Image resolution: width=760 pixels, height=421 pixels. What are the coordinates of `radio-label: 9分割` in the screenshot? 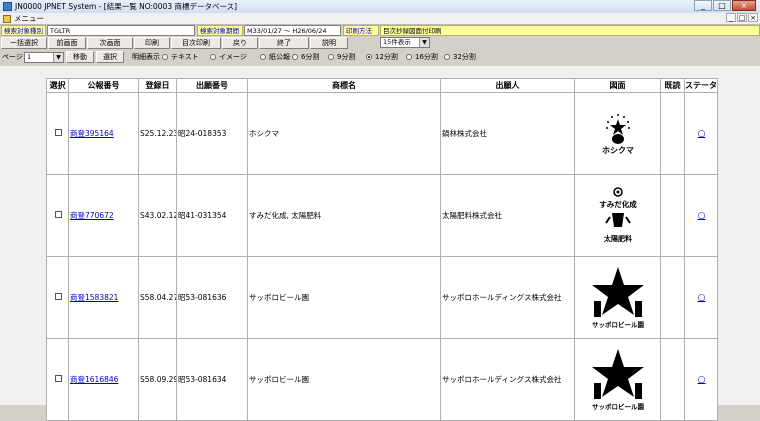 It's located at (346, 57).